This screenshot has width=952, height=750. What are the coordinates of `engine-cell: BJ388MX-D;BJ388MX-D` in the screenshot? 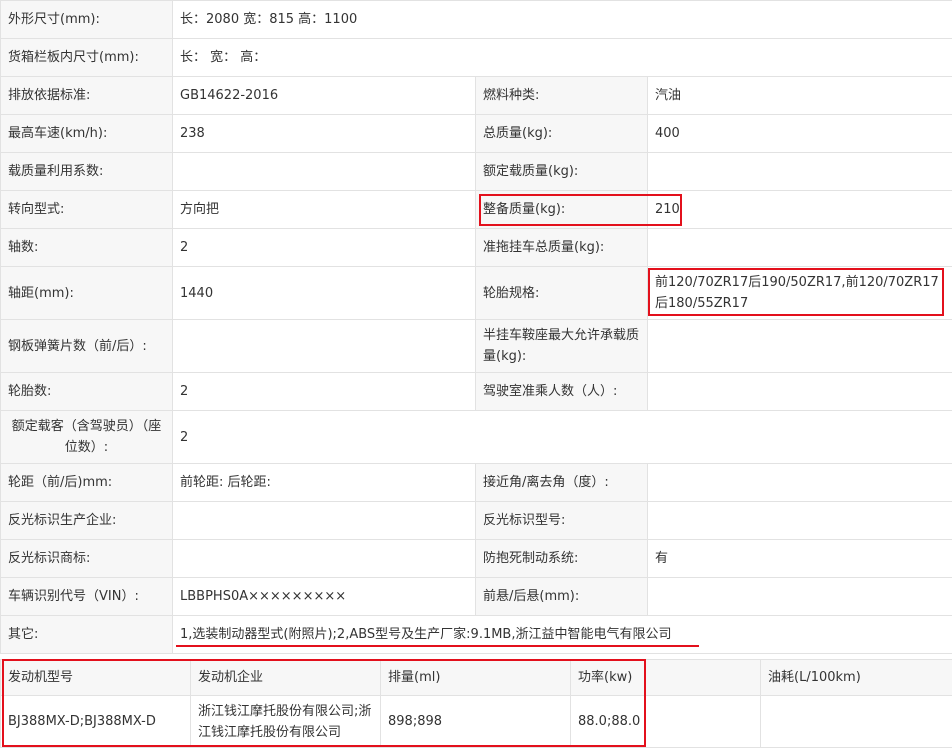 It's located at (95, 721).